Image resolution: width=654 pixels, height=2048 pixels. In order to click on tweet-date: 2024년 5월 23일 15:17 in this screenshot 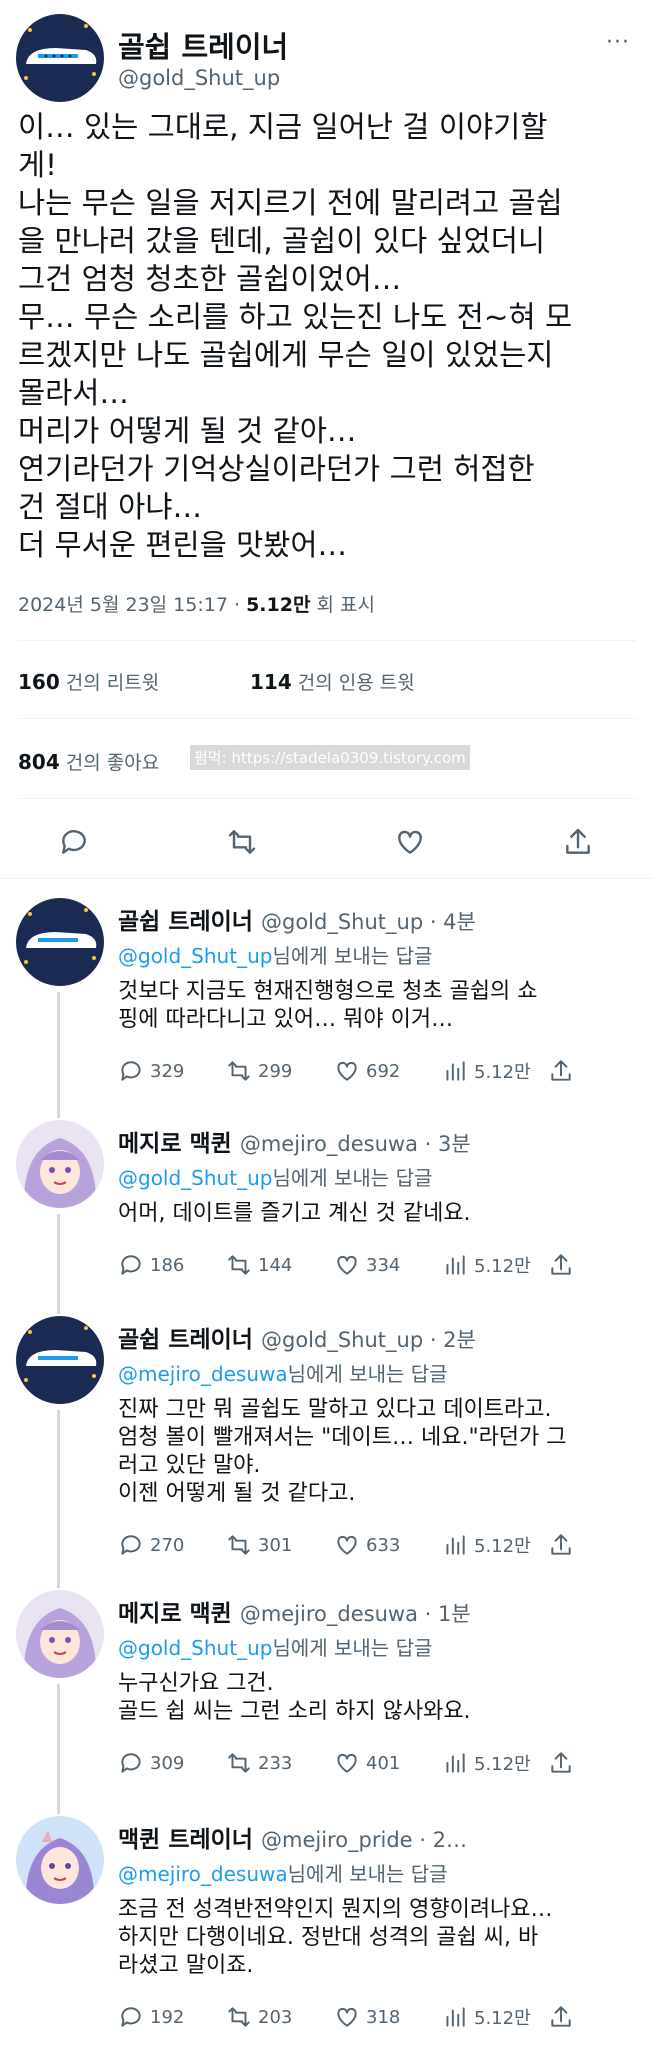, I will do `click(123, 605)`.